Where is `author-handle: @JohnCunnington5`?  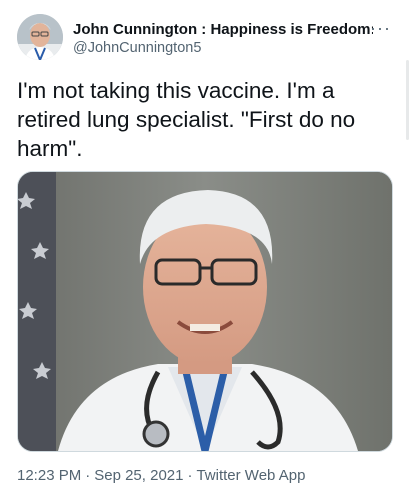 author-handle: @JohnCunnington5 is located at coordinates (223, 48).